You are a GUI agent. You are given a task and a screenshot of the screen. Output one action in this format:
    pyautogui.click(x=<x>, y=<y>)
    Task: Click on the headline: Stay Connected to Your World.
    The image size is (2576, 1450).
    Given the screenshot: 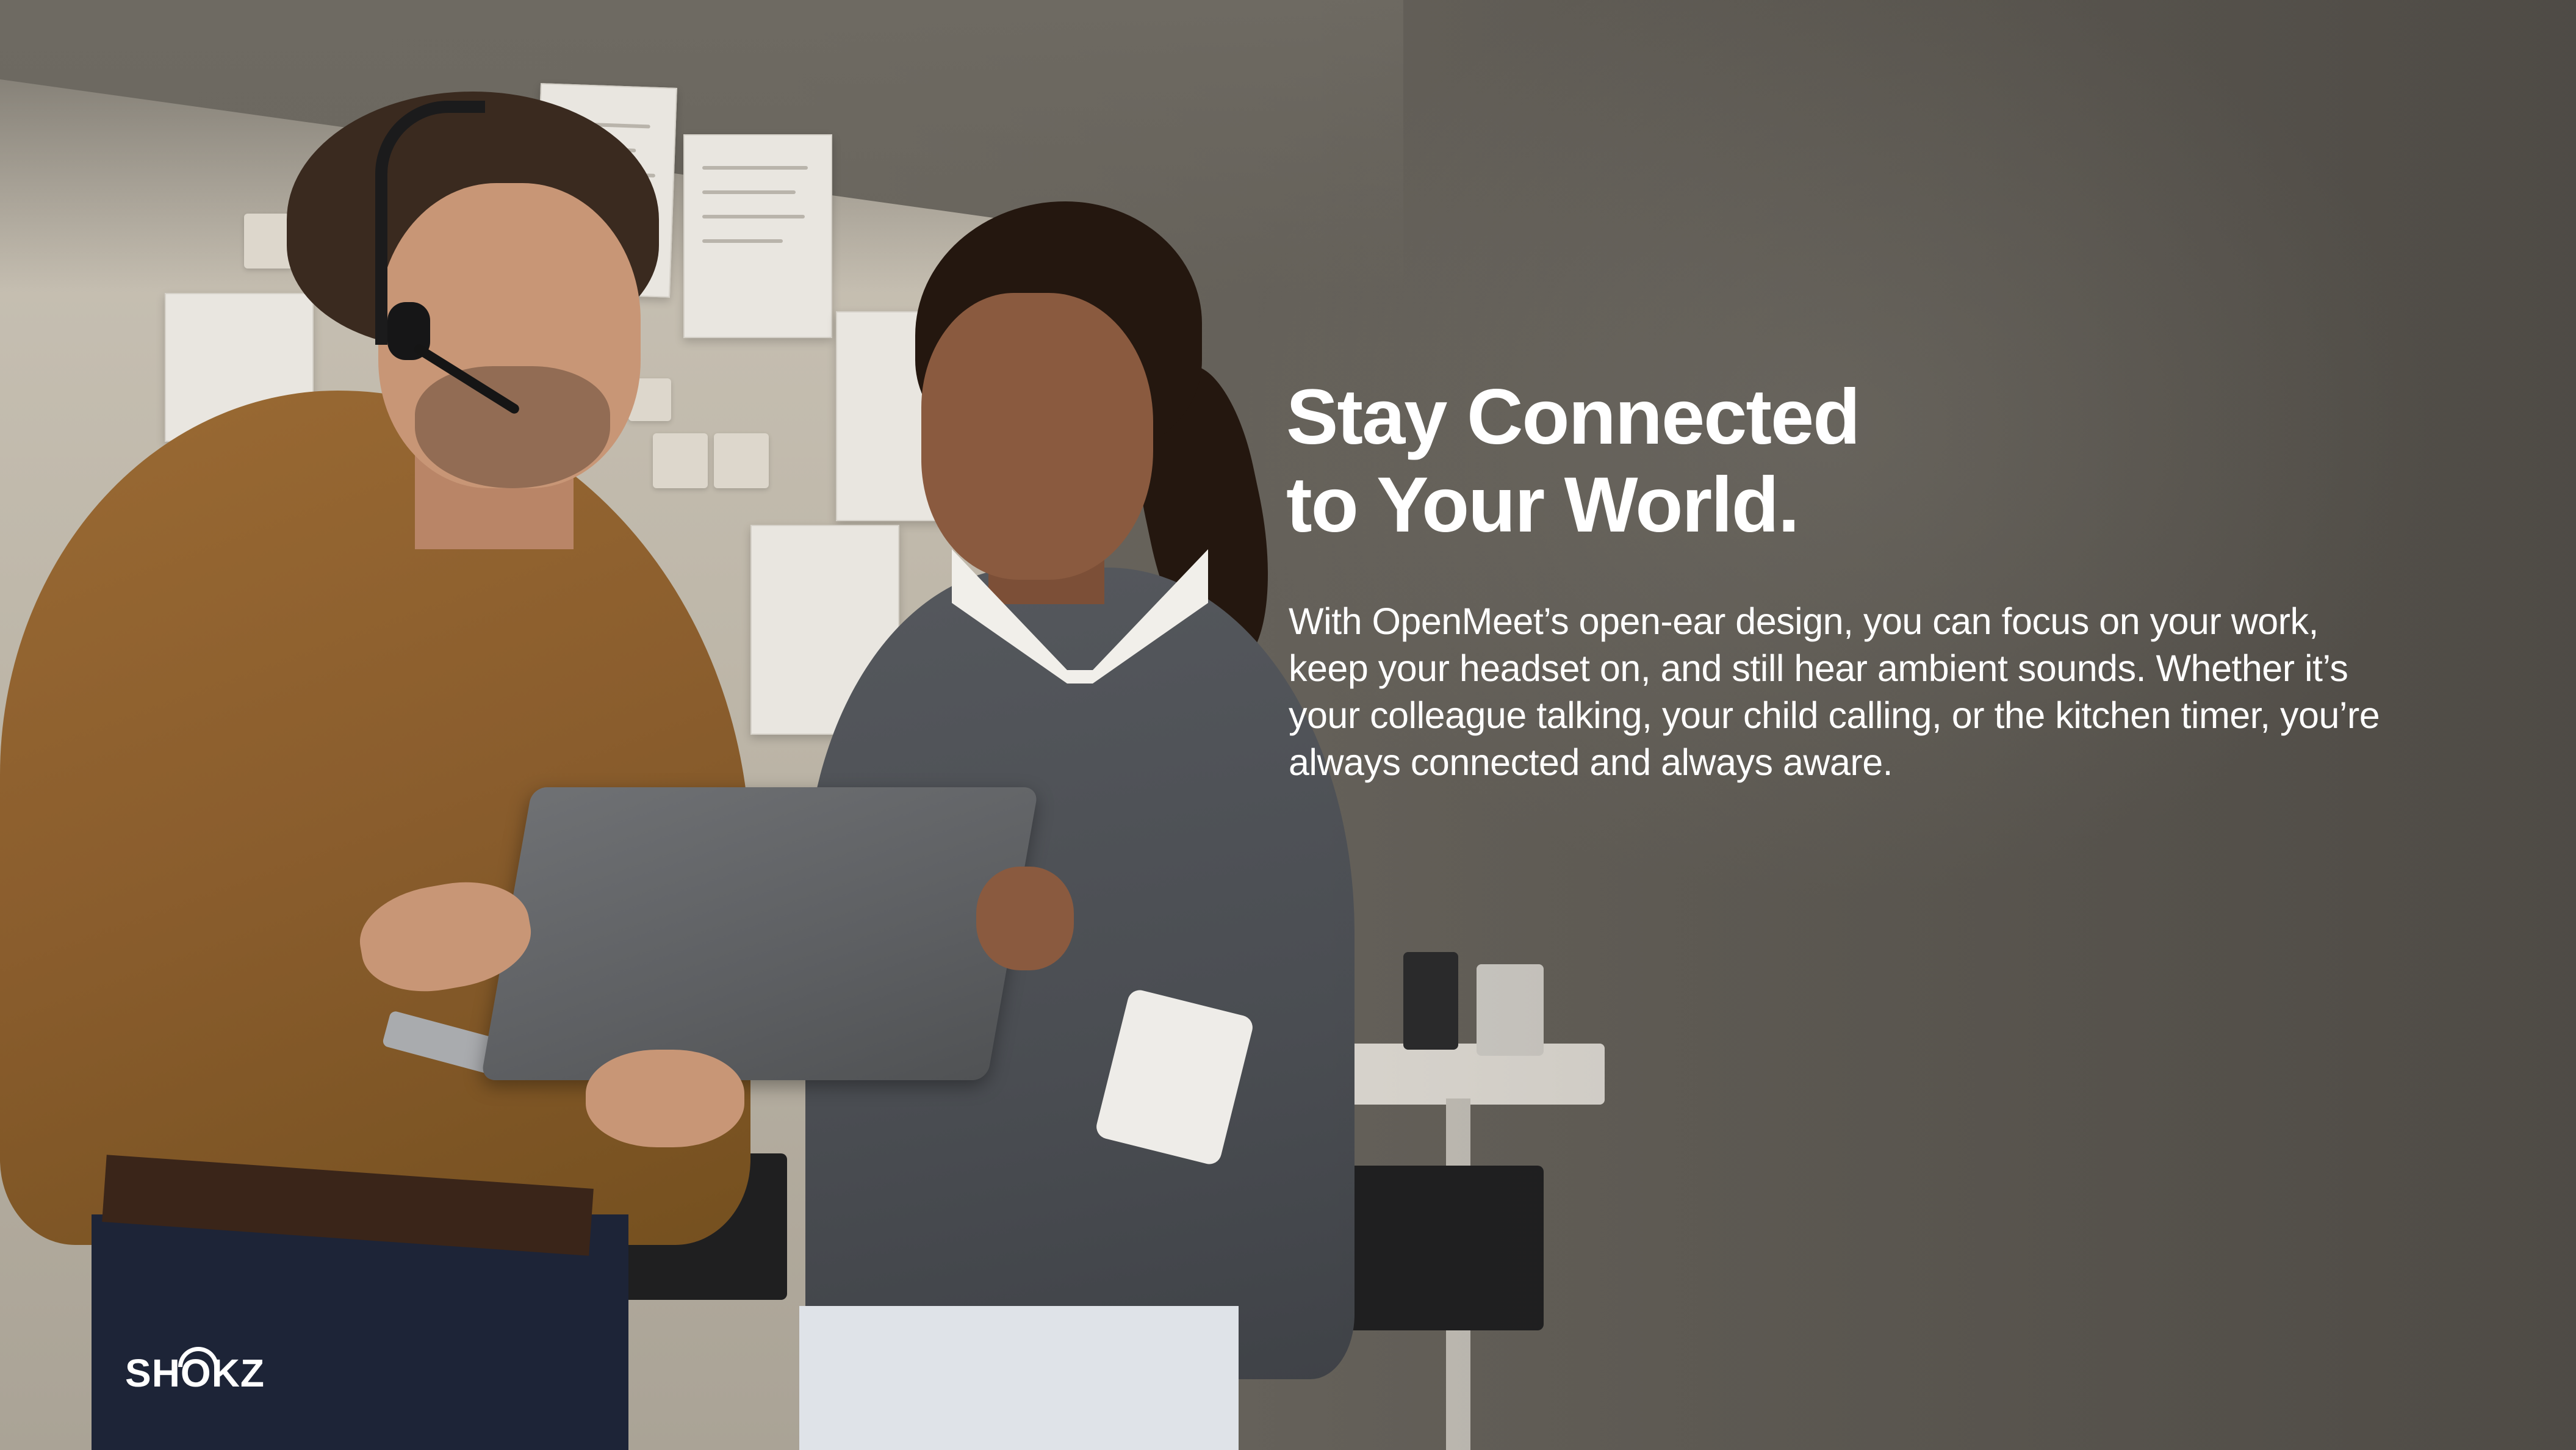 What is the action you would take?
    pyautogui.click(x=1573, y=461)
    